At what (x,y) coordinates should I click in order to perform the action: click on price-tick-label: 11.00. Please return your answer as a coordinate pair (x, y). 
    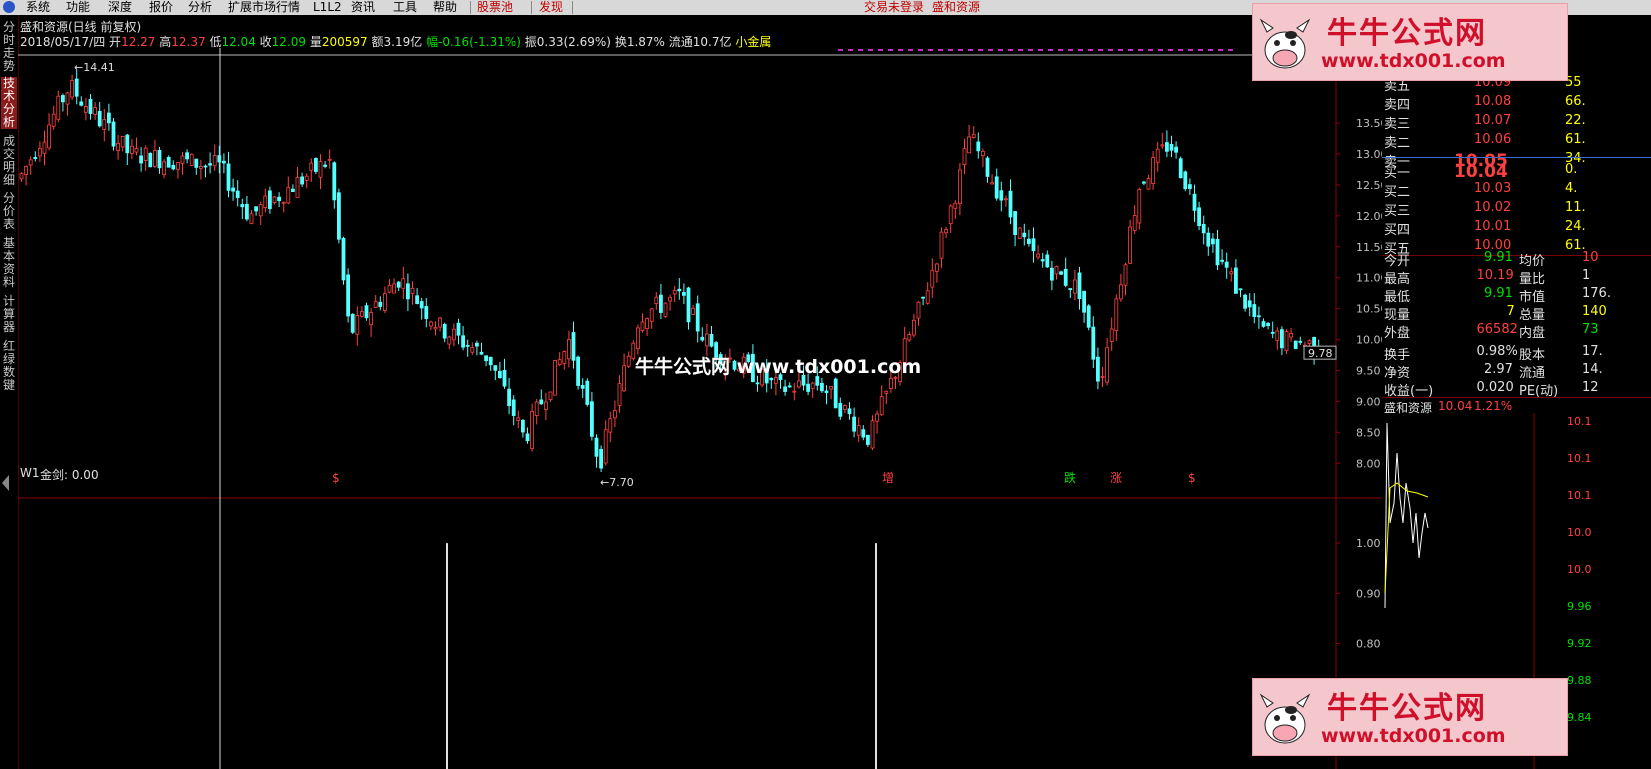
    Looking at the image, I should click on (1369, 278).